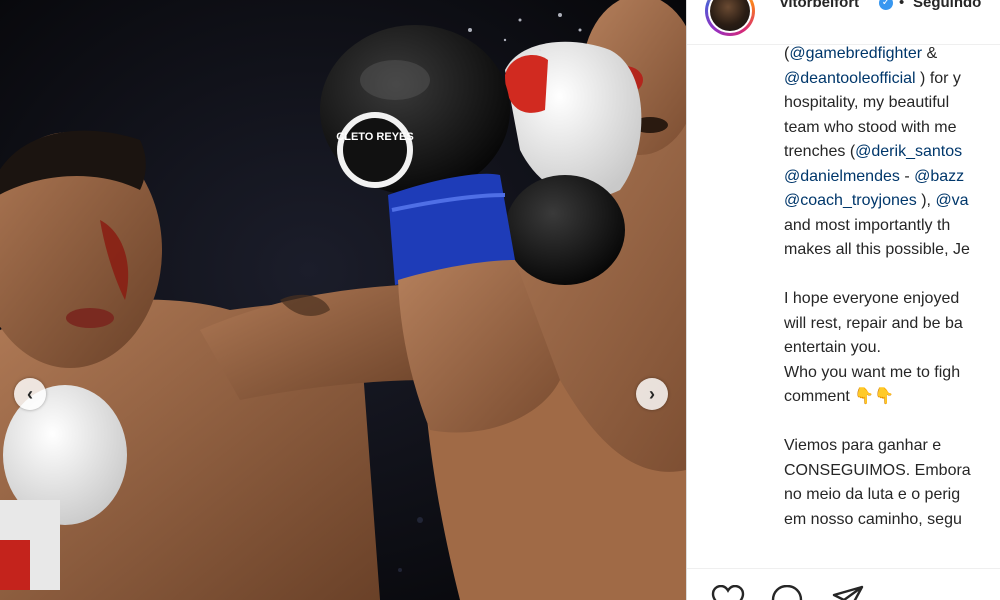 Image resolution: width=1000 pixels, height=600 pixels. I want to click on caption-line: no meio da luta e o perig, so click(892, 495).